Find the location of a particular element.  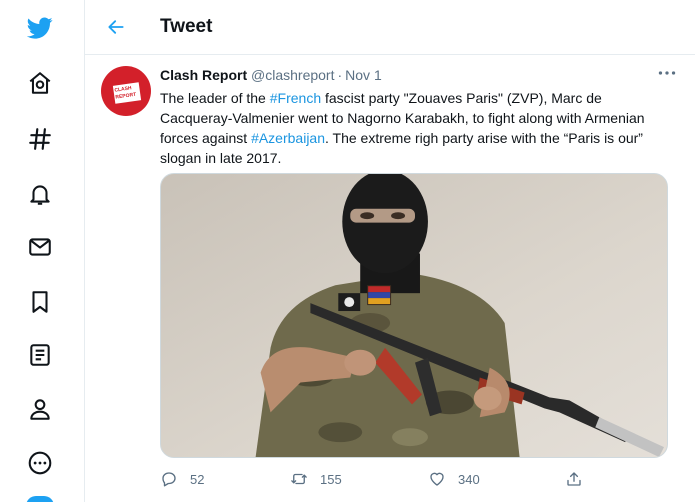

reply-button: 52 is located at coordinates (182, 479).